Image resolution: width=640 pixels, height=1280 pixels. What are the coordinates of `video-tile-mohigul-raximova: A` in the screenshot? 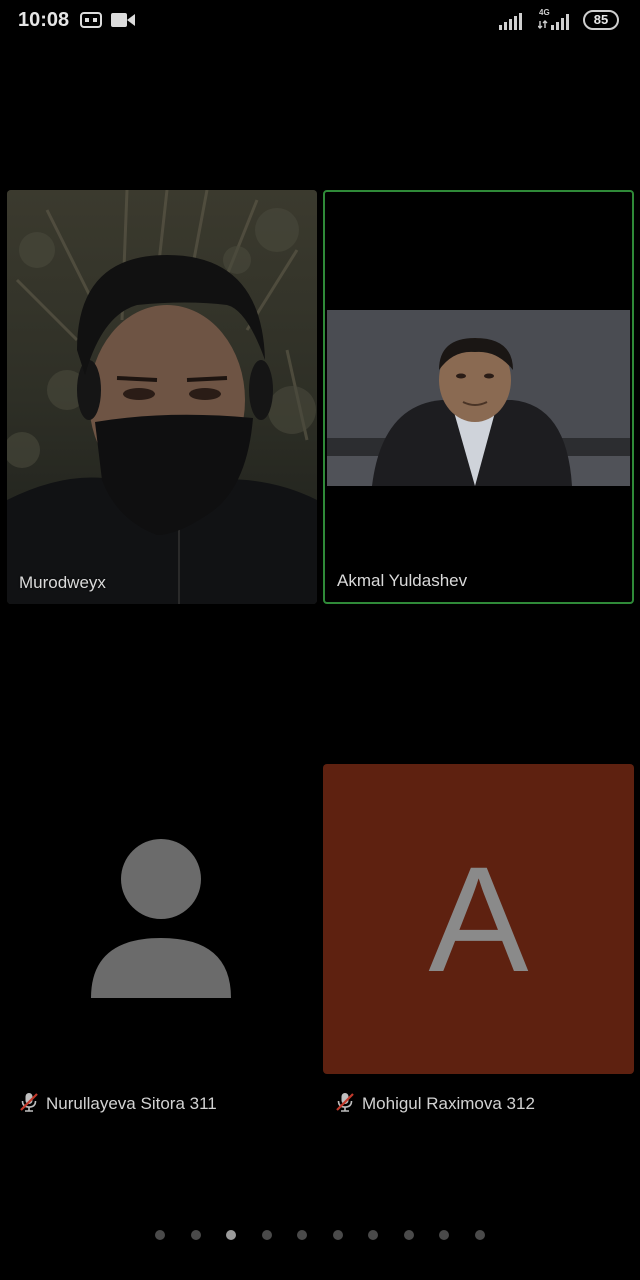 It's located at (478, 919).